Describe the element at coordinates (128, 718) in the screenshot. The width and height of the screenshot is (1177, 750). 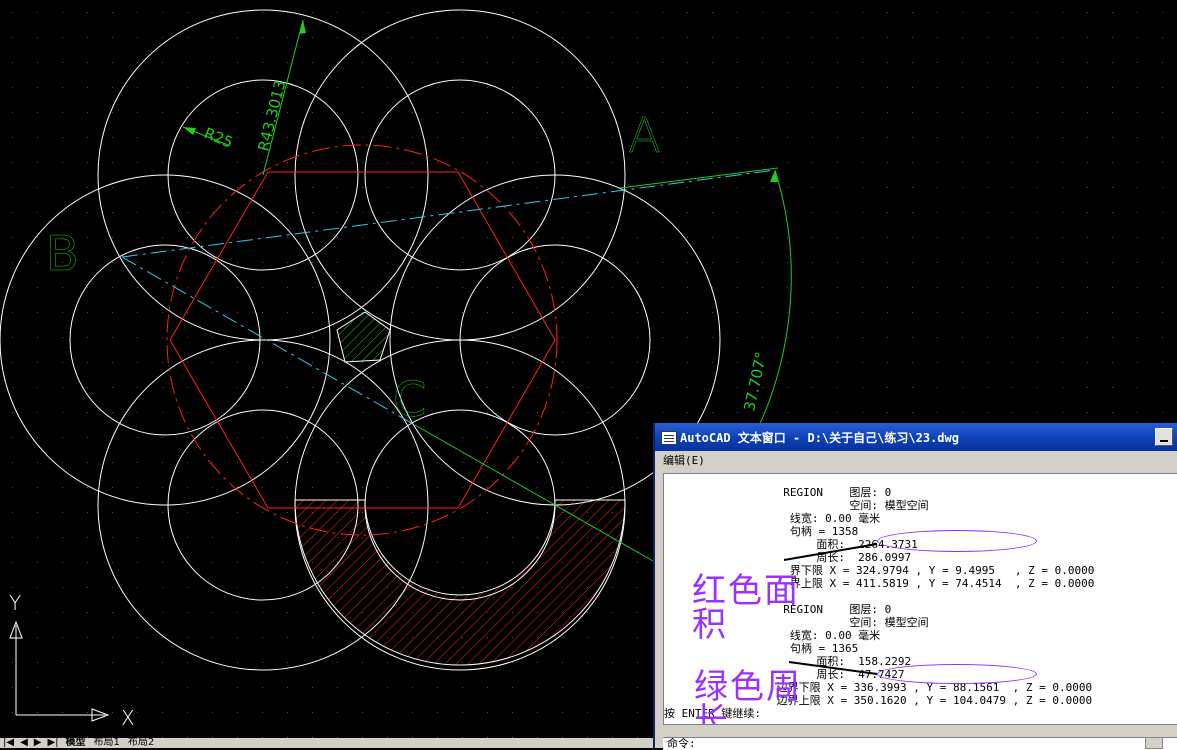
I see `ucs-x-label: X` at that location.